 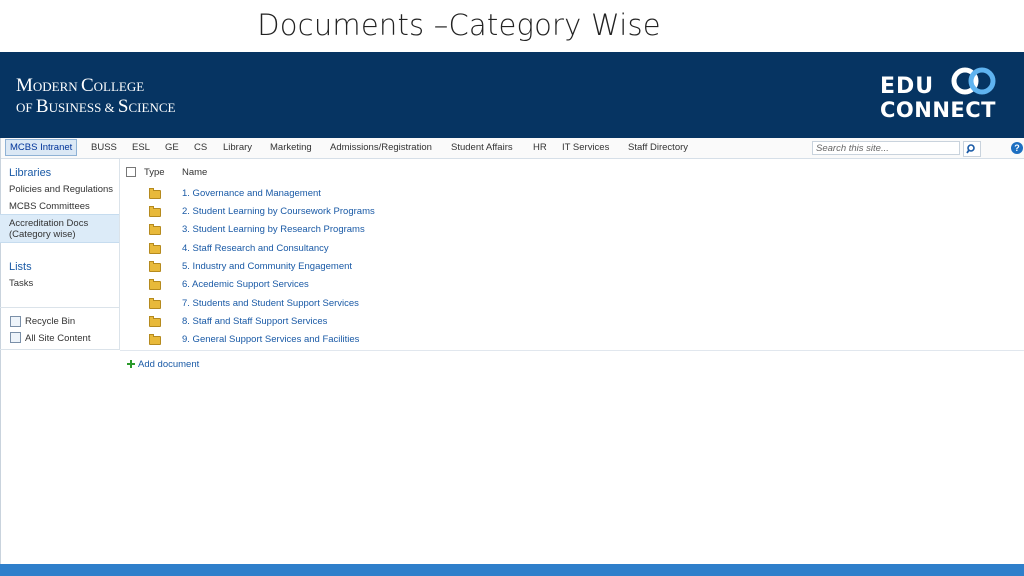 What do you see at coordinates (572, 350) in the screenshot?
I see `list-divider` at bounding box center [572, 350].